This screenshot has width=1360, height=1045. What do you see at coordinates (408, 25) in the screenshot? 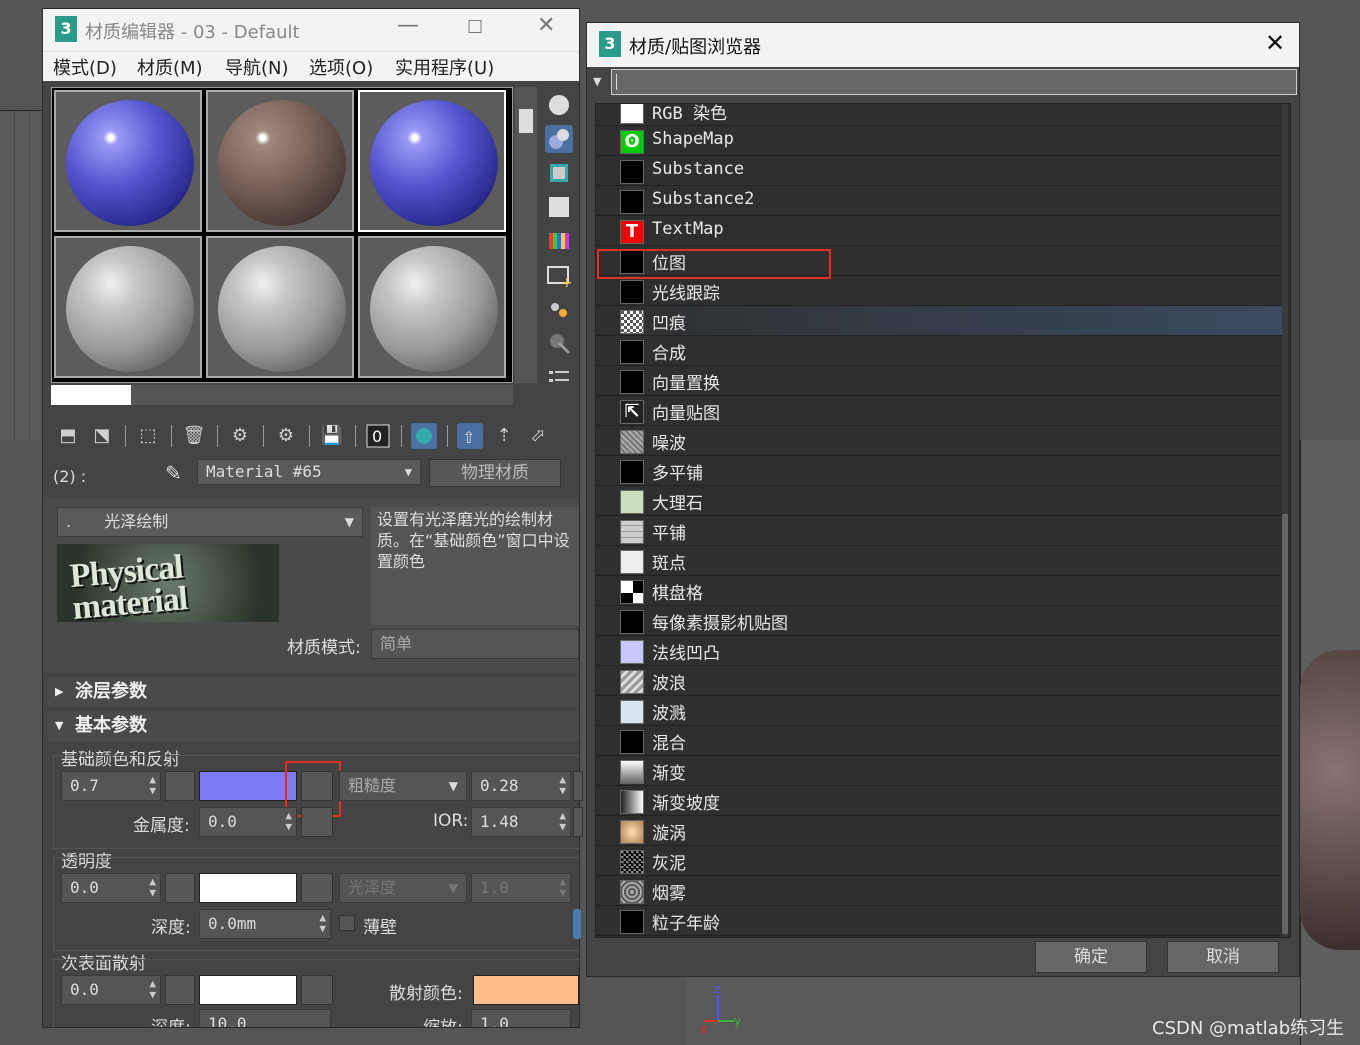
I see `minimize-icon: —` at bounding box center [408, 25].